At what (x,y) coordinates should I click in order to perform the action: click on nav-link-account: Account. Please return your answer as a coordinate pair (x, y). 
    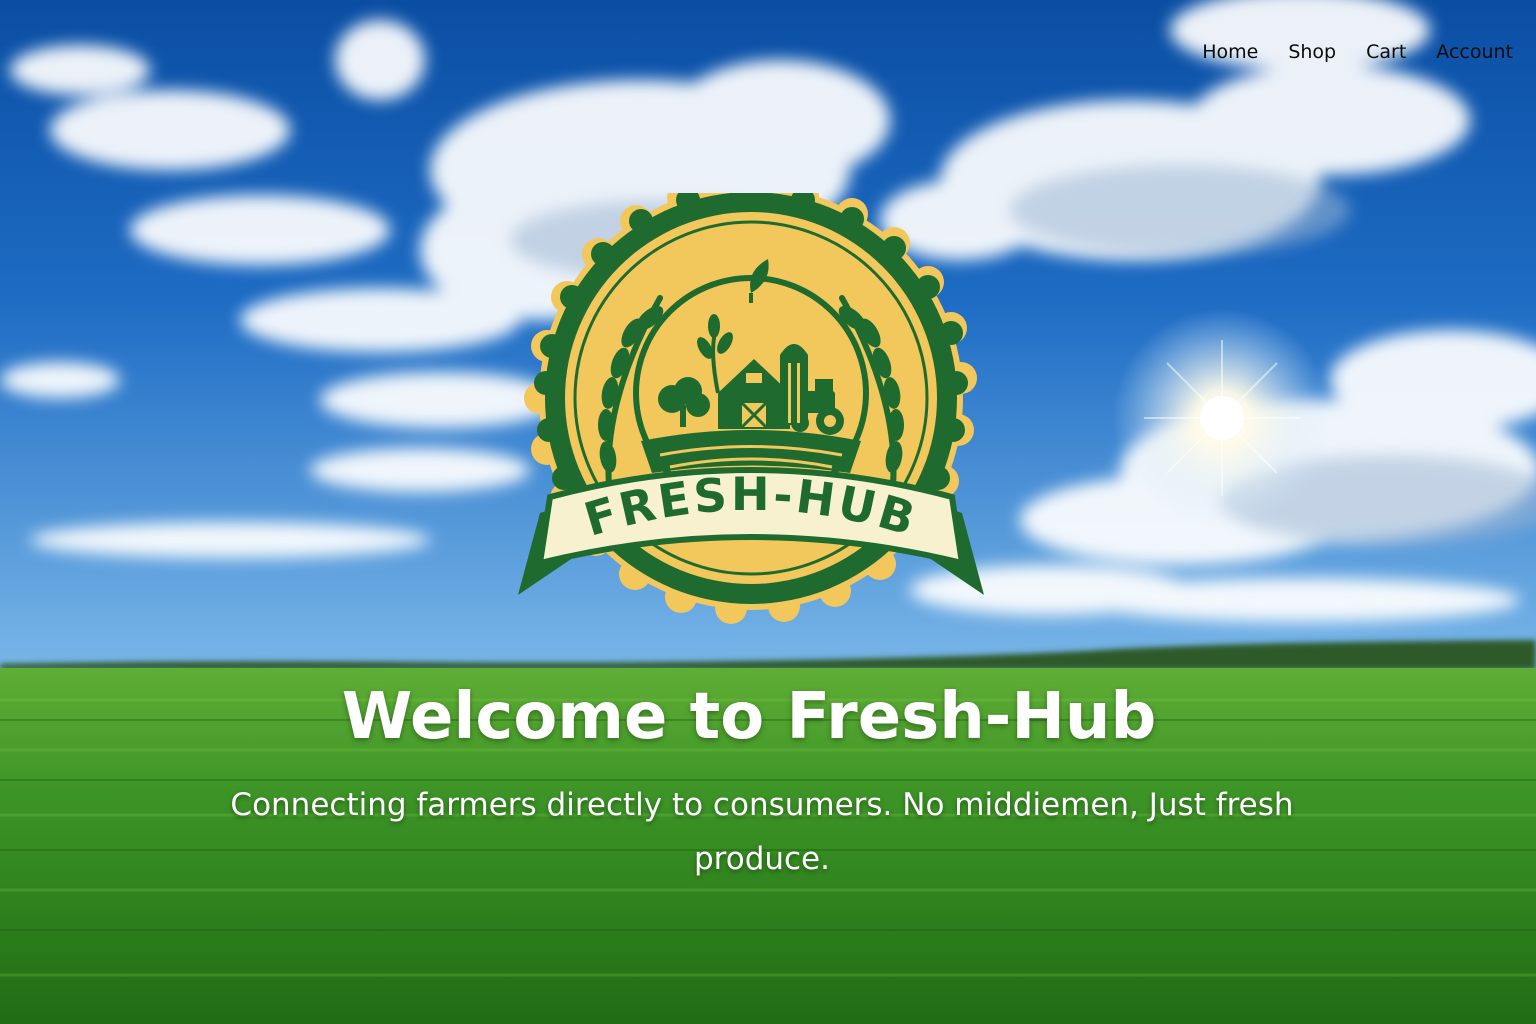
    Looking at the image, I should click on (1474, 52).